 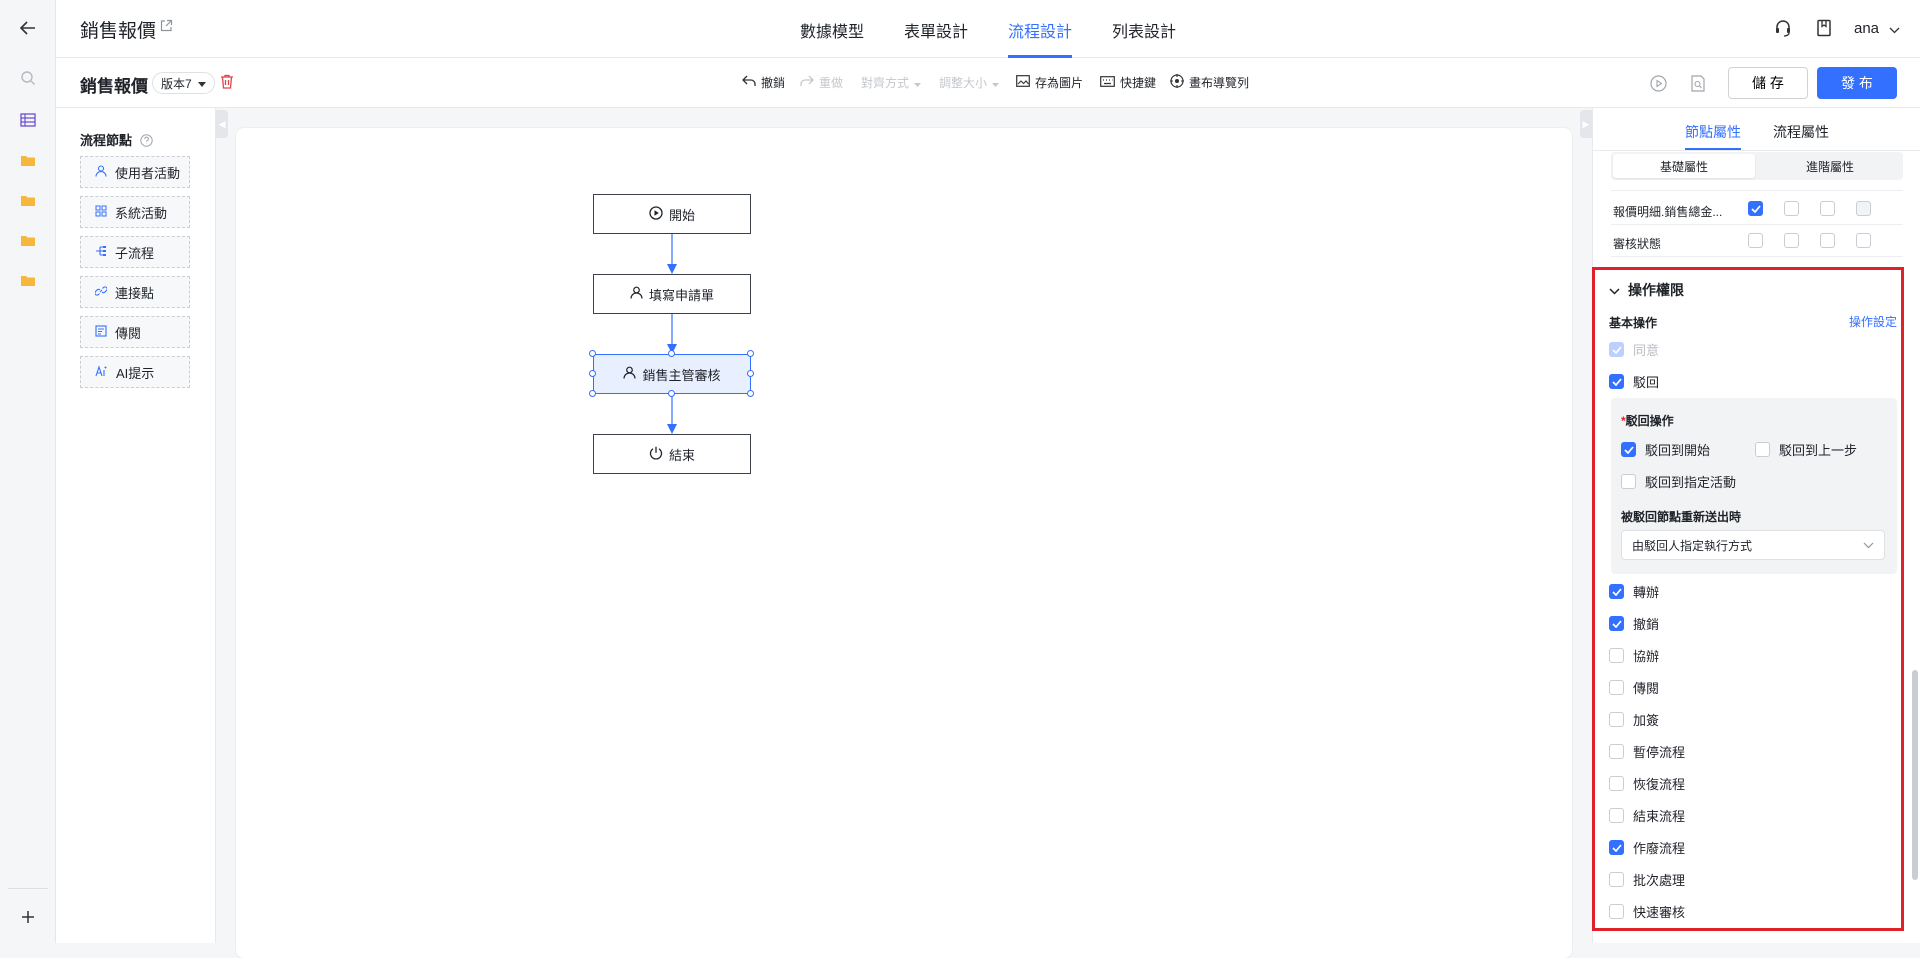 I want to click on op-assist: 協辦, so click(x=1634, y=655).